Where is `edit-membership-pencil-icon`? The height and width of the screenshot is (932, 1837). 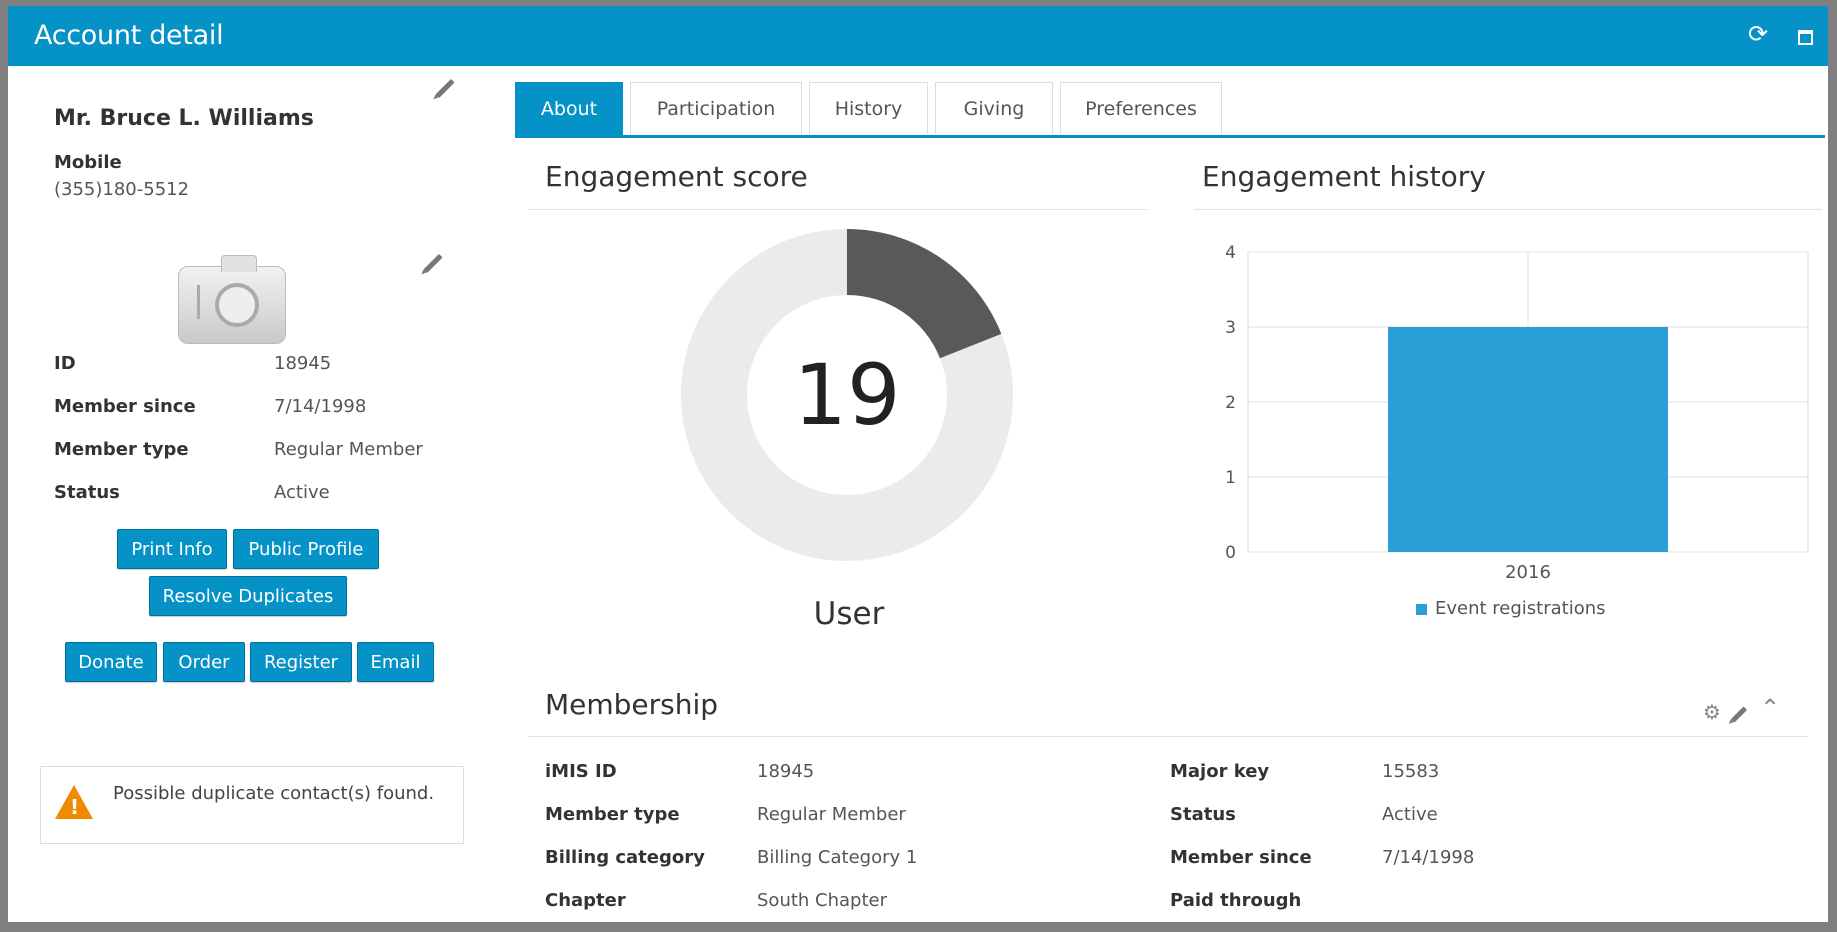
edit-membership-pencil-icon is located at coordinates (1739, 714).